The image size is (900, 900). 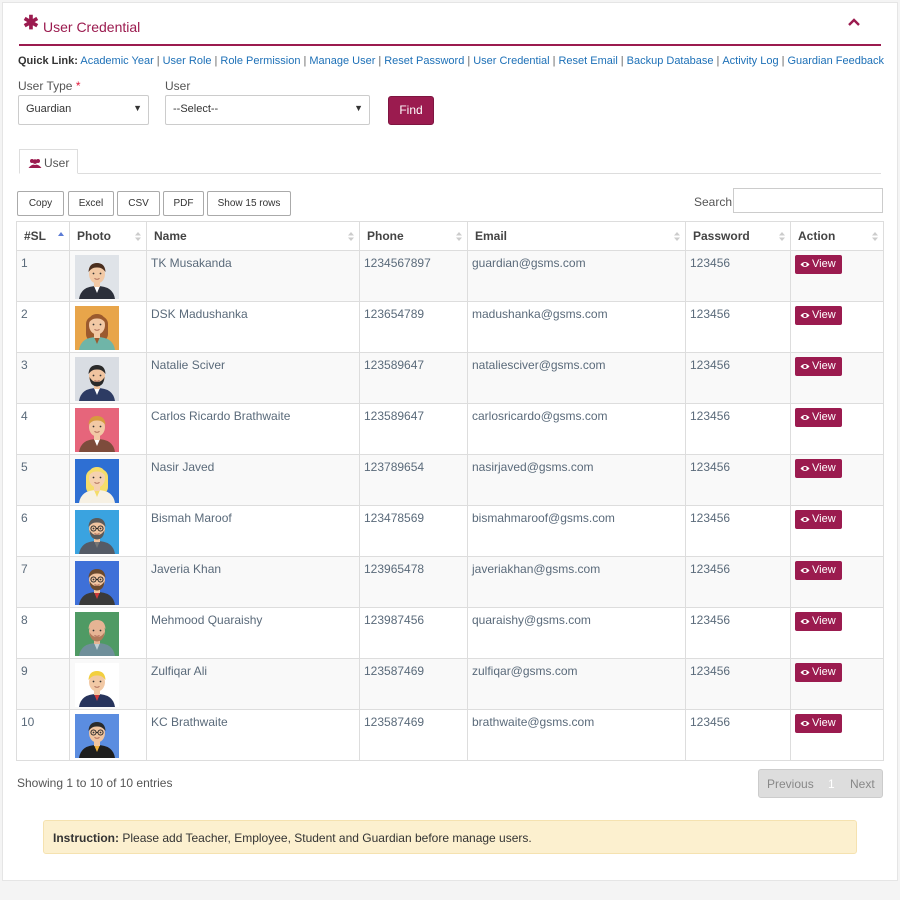 What do you see at coordinates (253, 236) in the screenshot?
I see `col-name: Name` at bounding box center [253, 236].